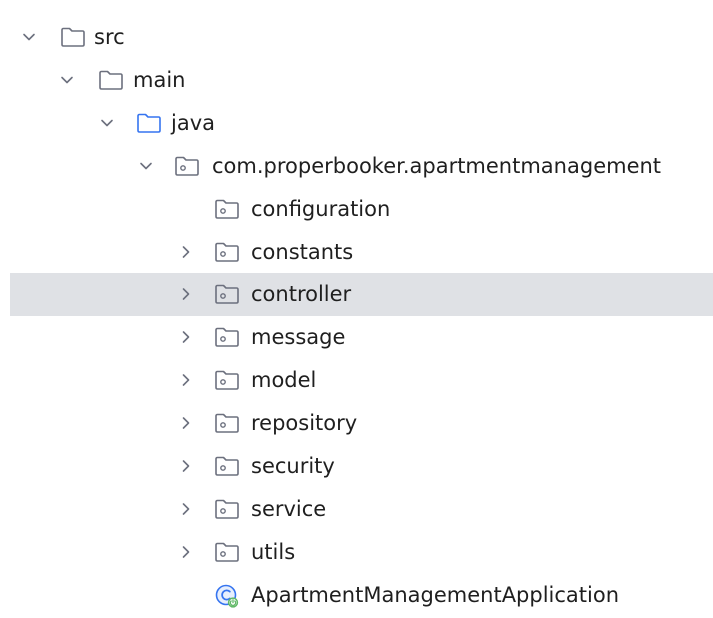 Image resolution: width=713 pixels, height=618 pixels. Describe the element at coordinates (273, 552) in the screenshot. I see `tree-node-label: utils` at that location.